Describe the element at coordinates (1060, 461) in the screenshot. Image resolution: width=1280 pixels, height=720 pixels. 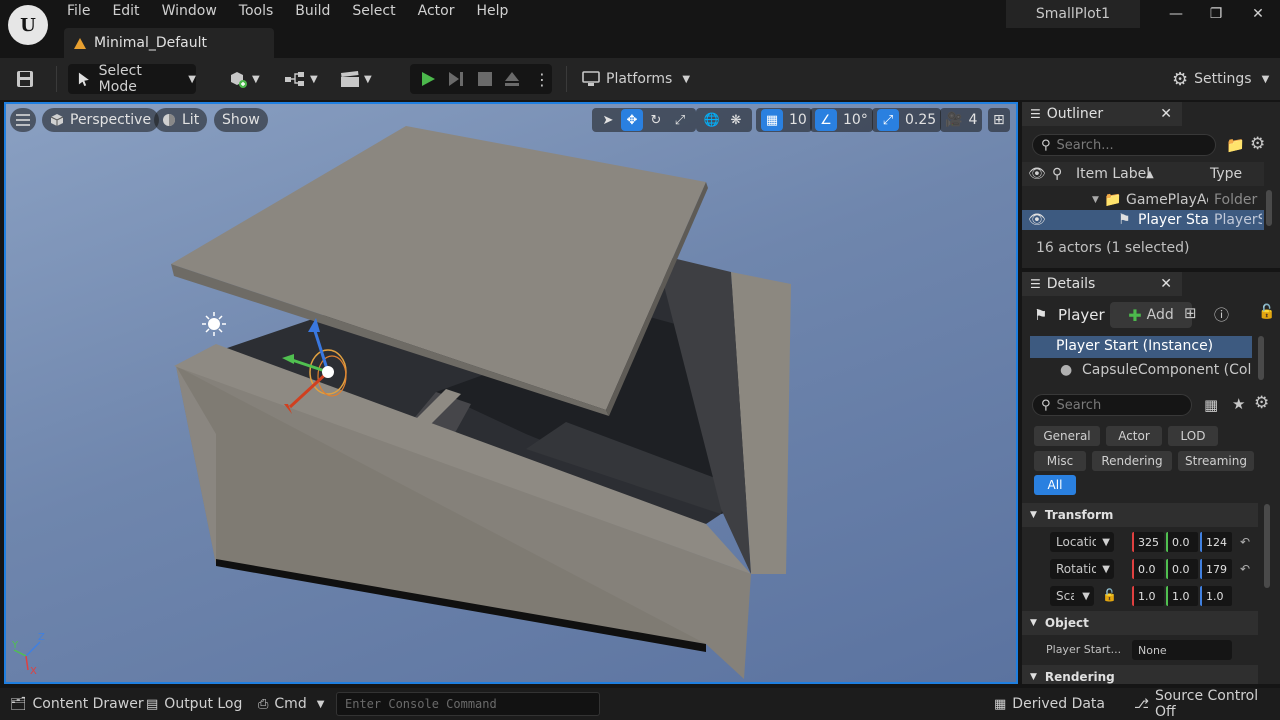
I see `filter-misc: Misc` at that location.